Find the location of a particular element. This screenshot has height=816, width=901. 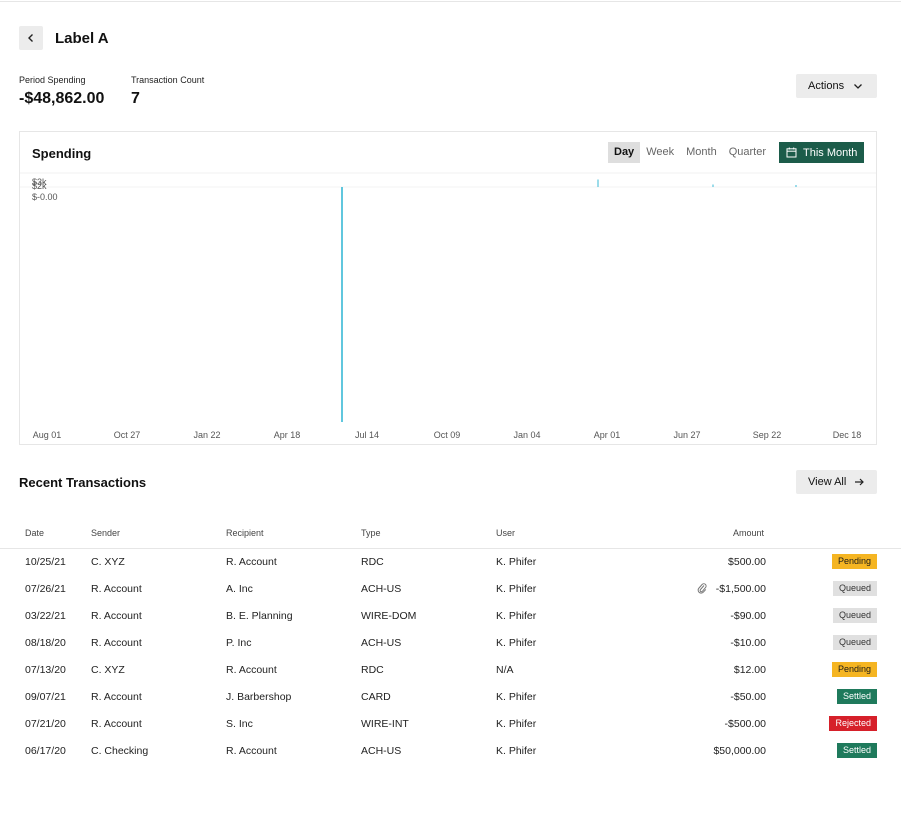

status-badge: Rejected is located at coordinates (853, 723).